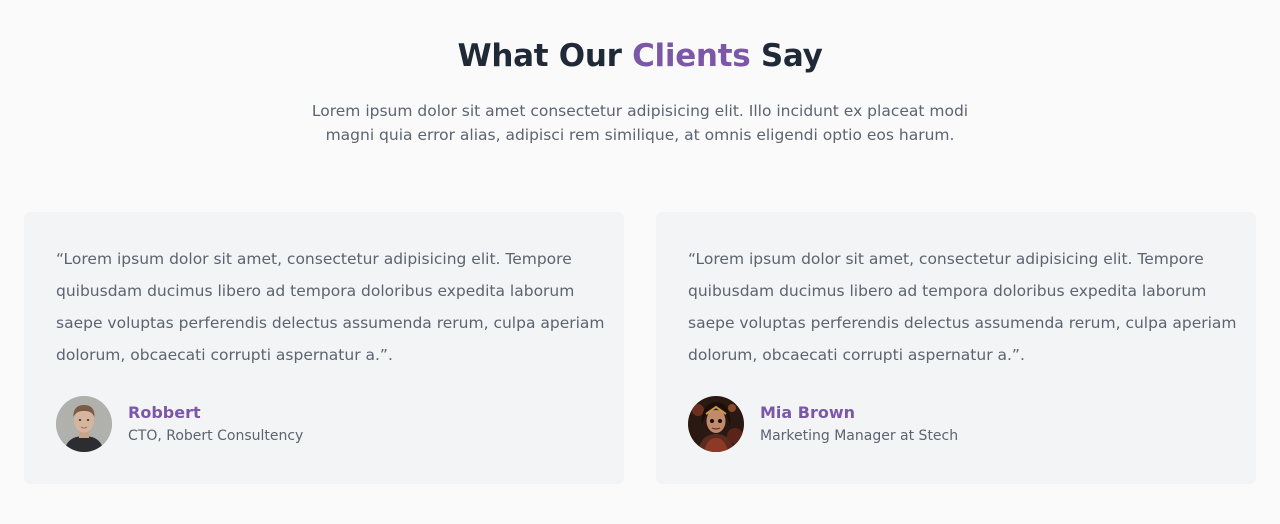 The width and height of the screenshot is (1280, 524). What do you see at coordinates (539, 56) in the screenshot?
I see `title-prefix: What Our` at bounding box center [539, 56].